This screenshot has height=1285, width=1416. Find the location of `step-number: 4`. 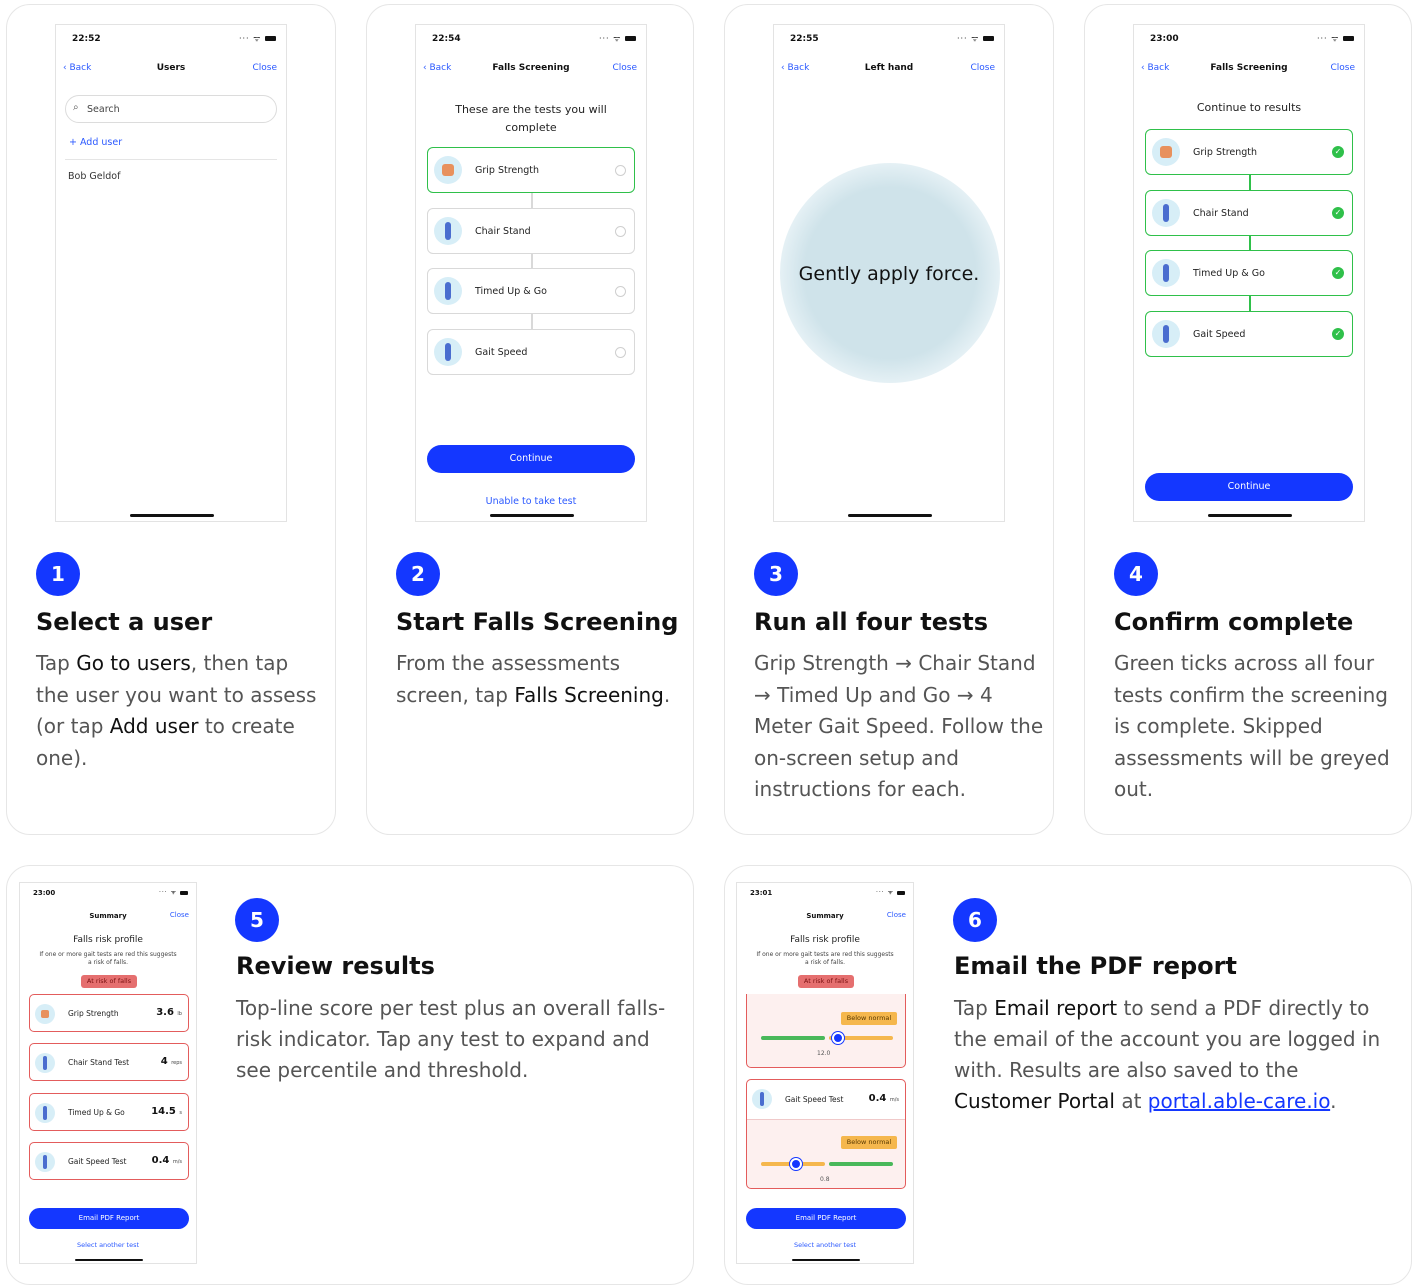

step-number: 4 is located at coordinates (1136, 574).